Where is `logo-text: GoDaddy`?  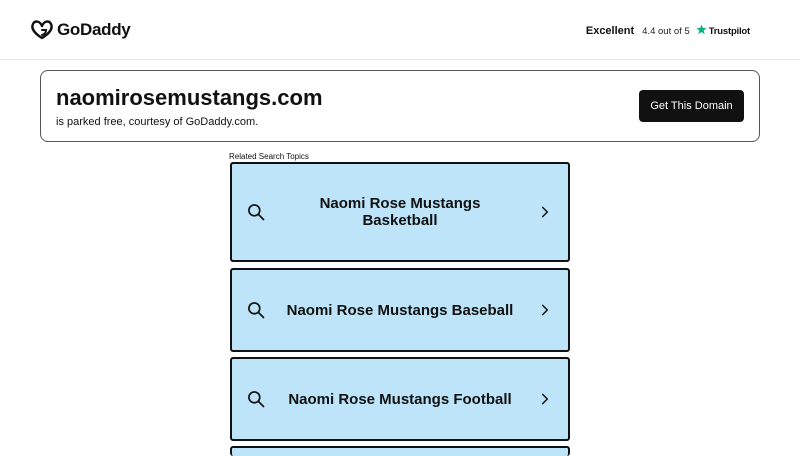 logo-text: GoDaddy is located at coordinates (94, 29).